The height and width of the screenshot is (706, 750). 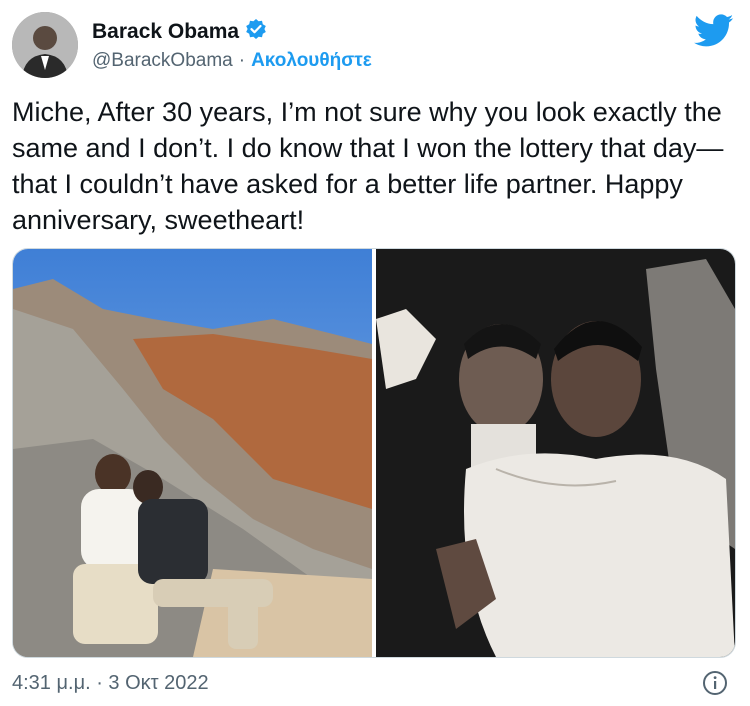 What do you see at coordinates (165, 32) in the screenshot?
I see `display-name: Barack Obama` at bounding box center [165, 32].